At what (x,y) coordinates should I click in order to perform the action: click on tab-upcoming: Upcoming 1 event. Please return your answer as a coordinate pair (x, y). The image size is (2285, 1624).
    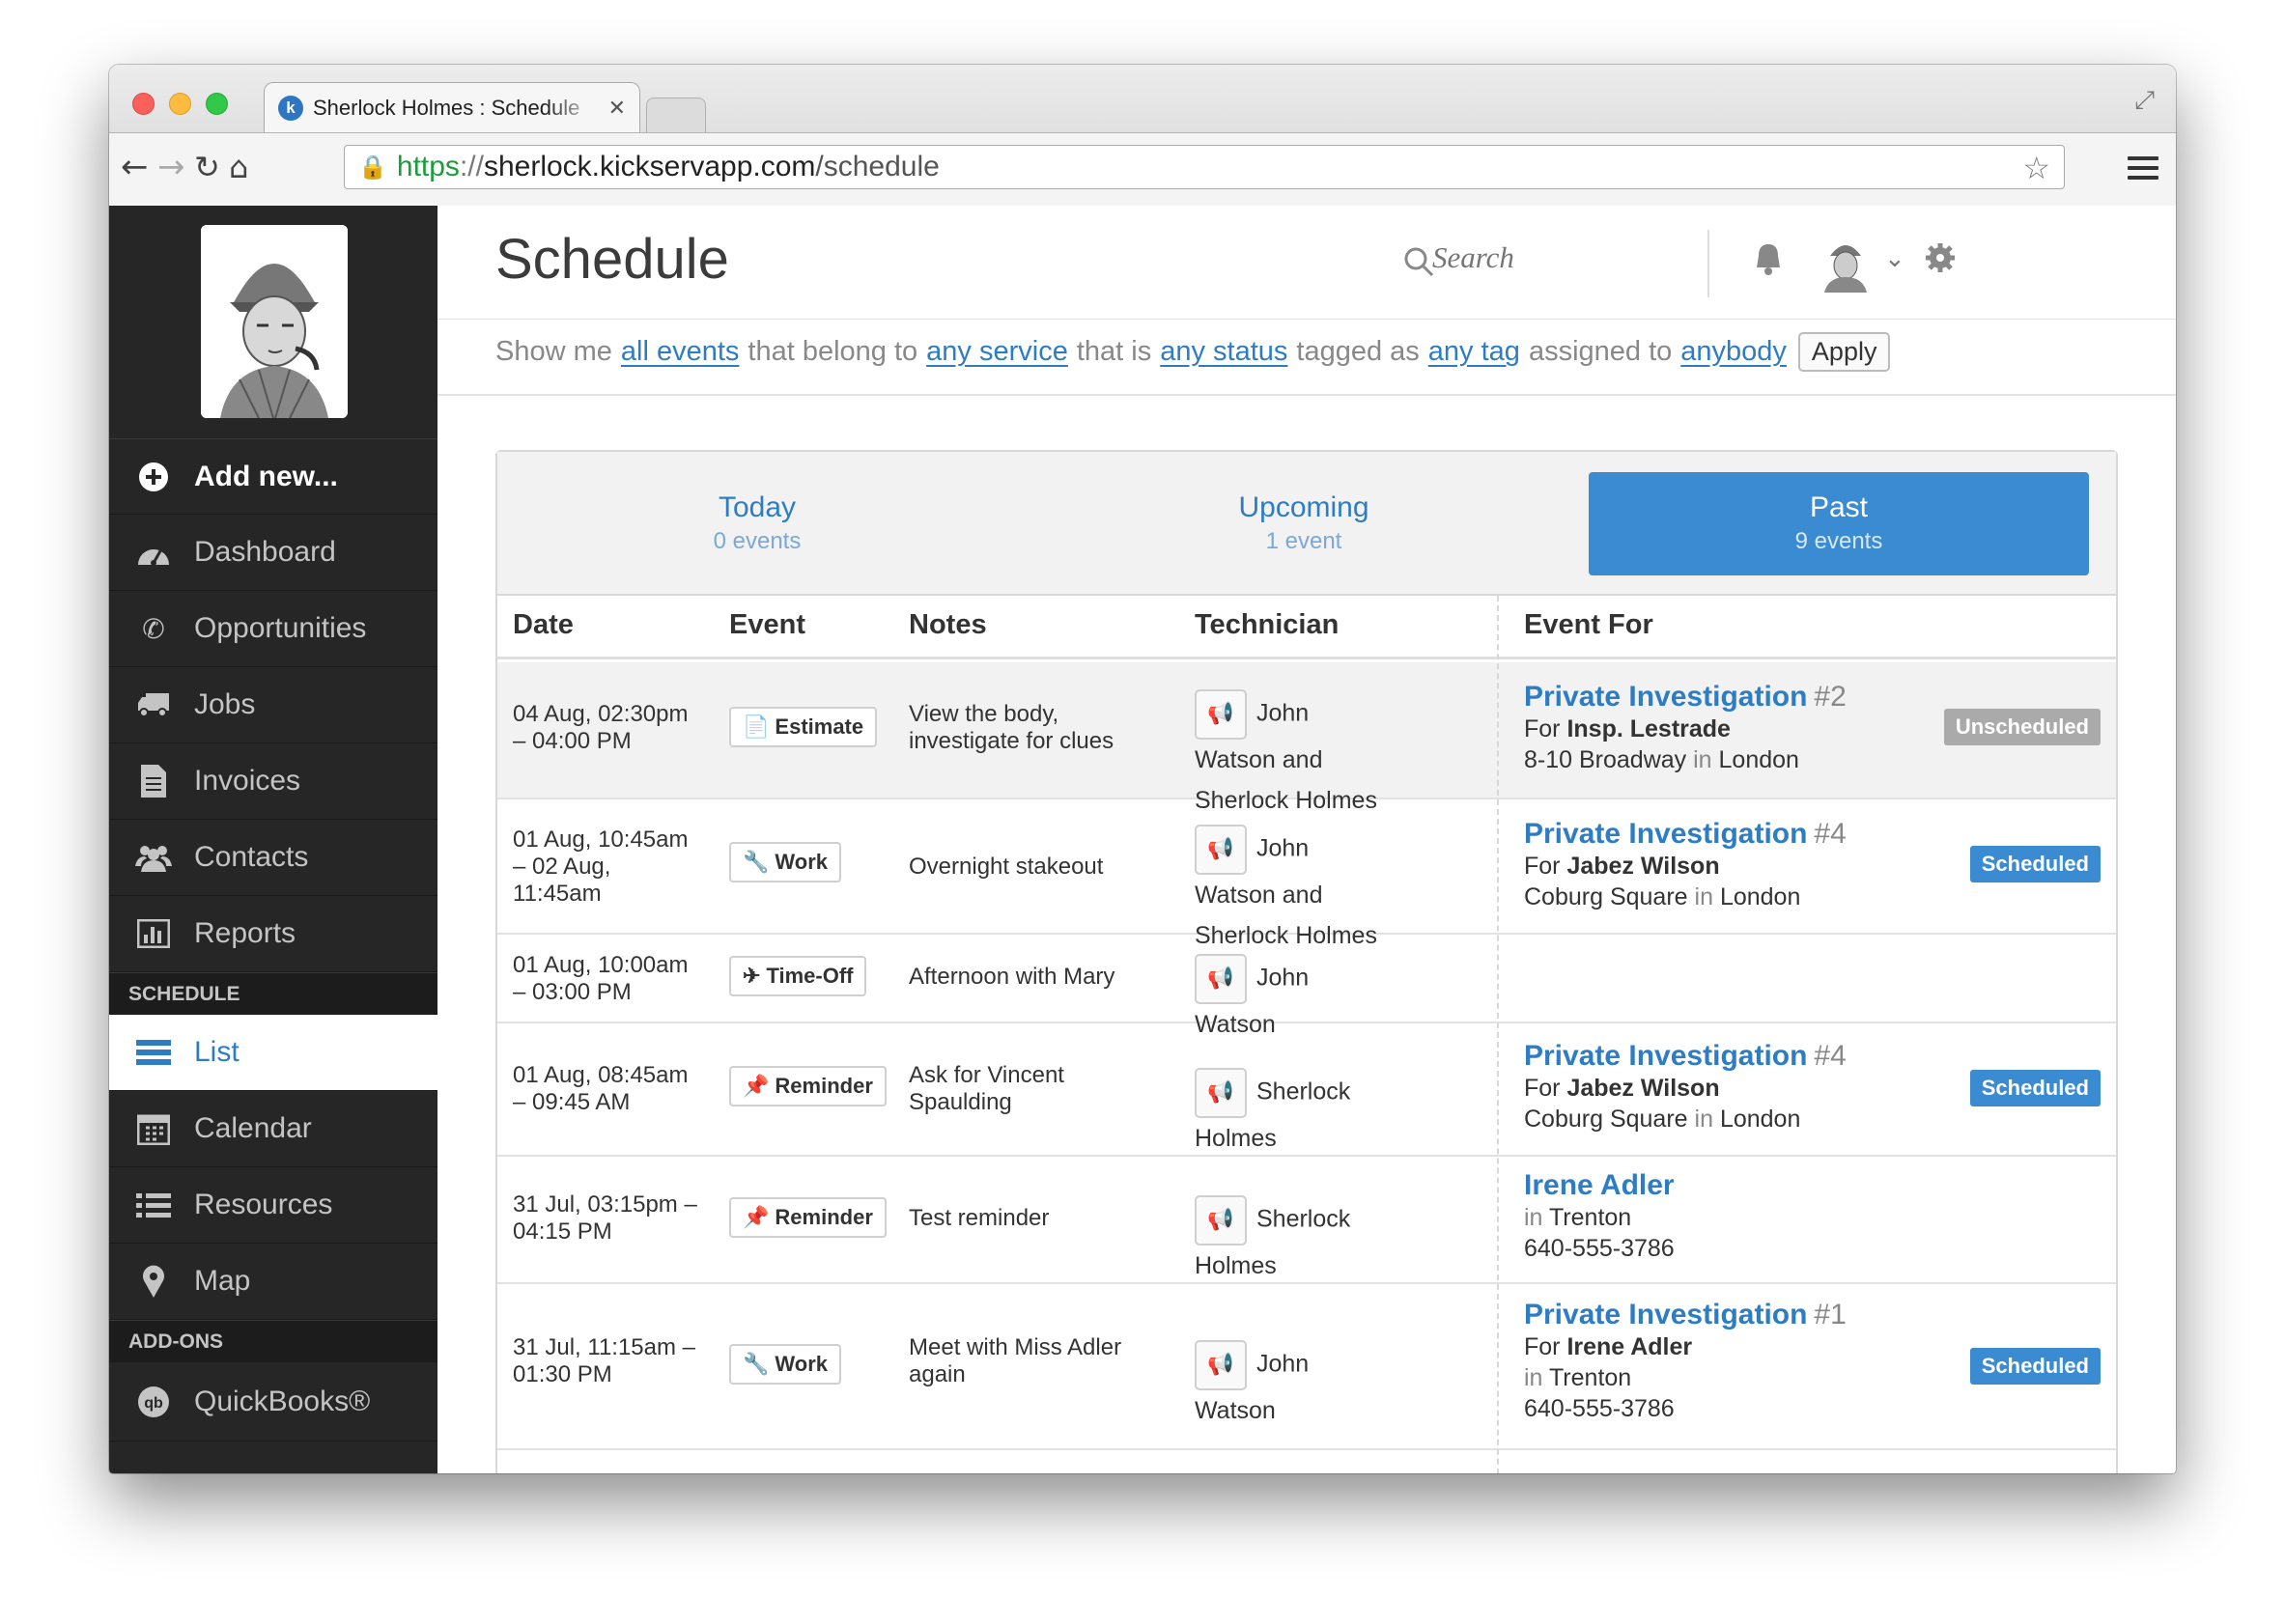
    Looking at the image, I should click on (1304, 524).